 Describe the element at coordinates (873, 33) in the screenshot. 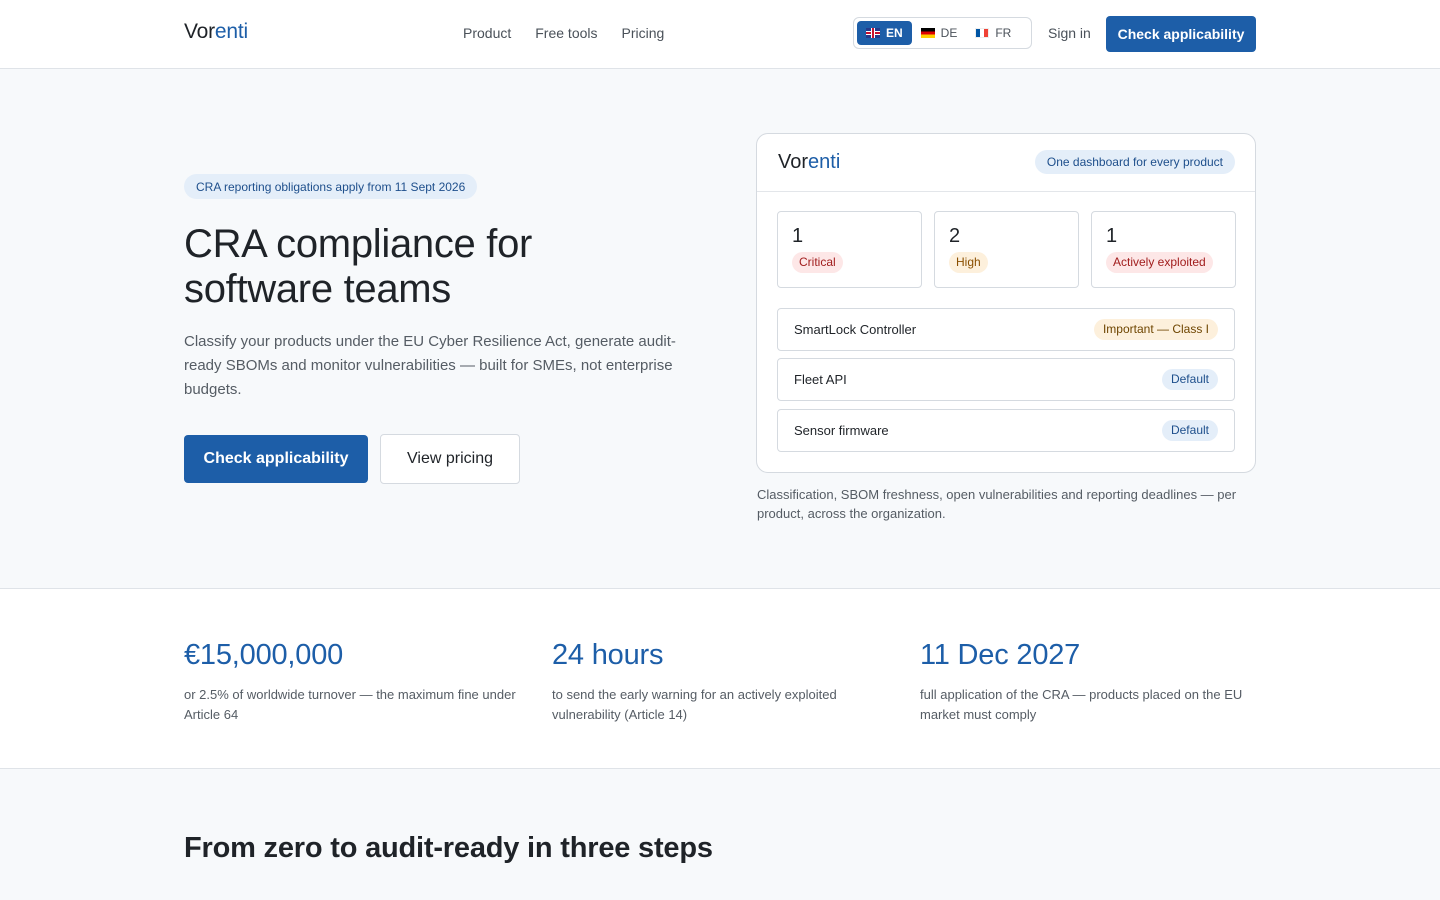

I see `uk-flag-icon` at that location.